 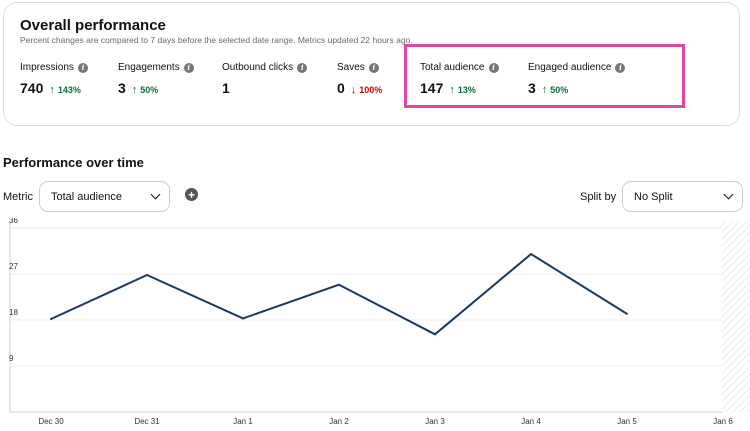 I want to click on x-tick-label: Jan 6, so click(x=723, y=421).